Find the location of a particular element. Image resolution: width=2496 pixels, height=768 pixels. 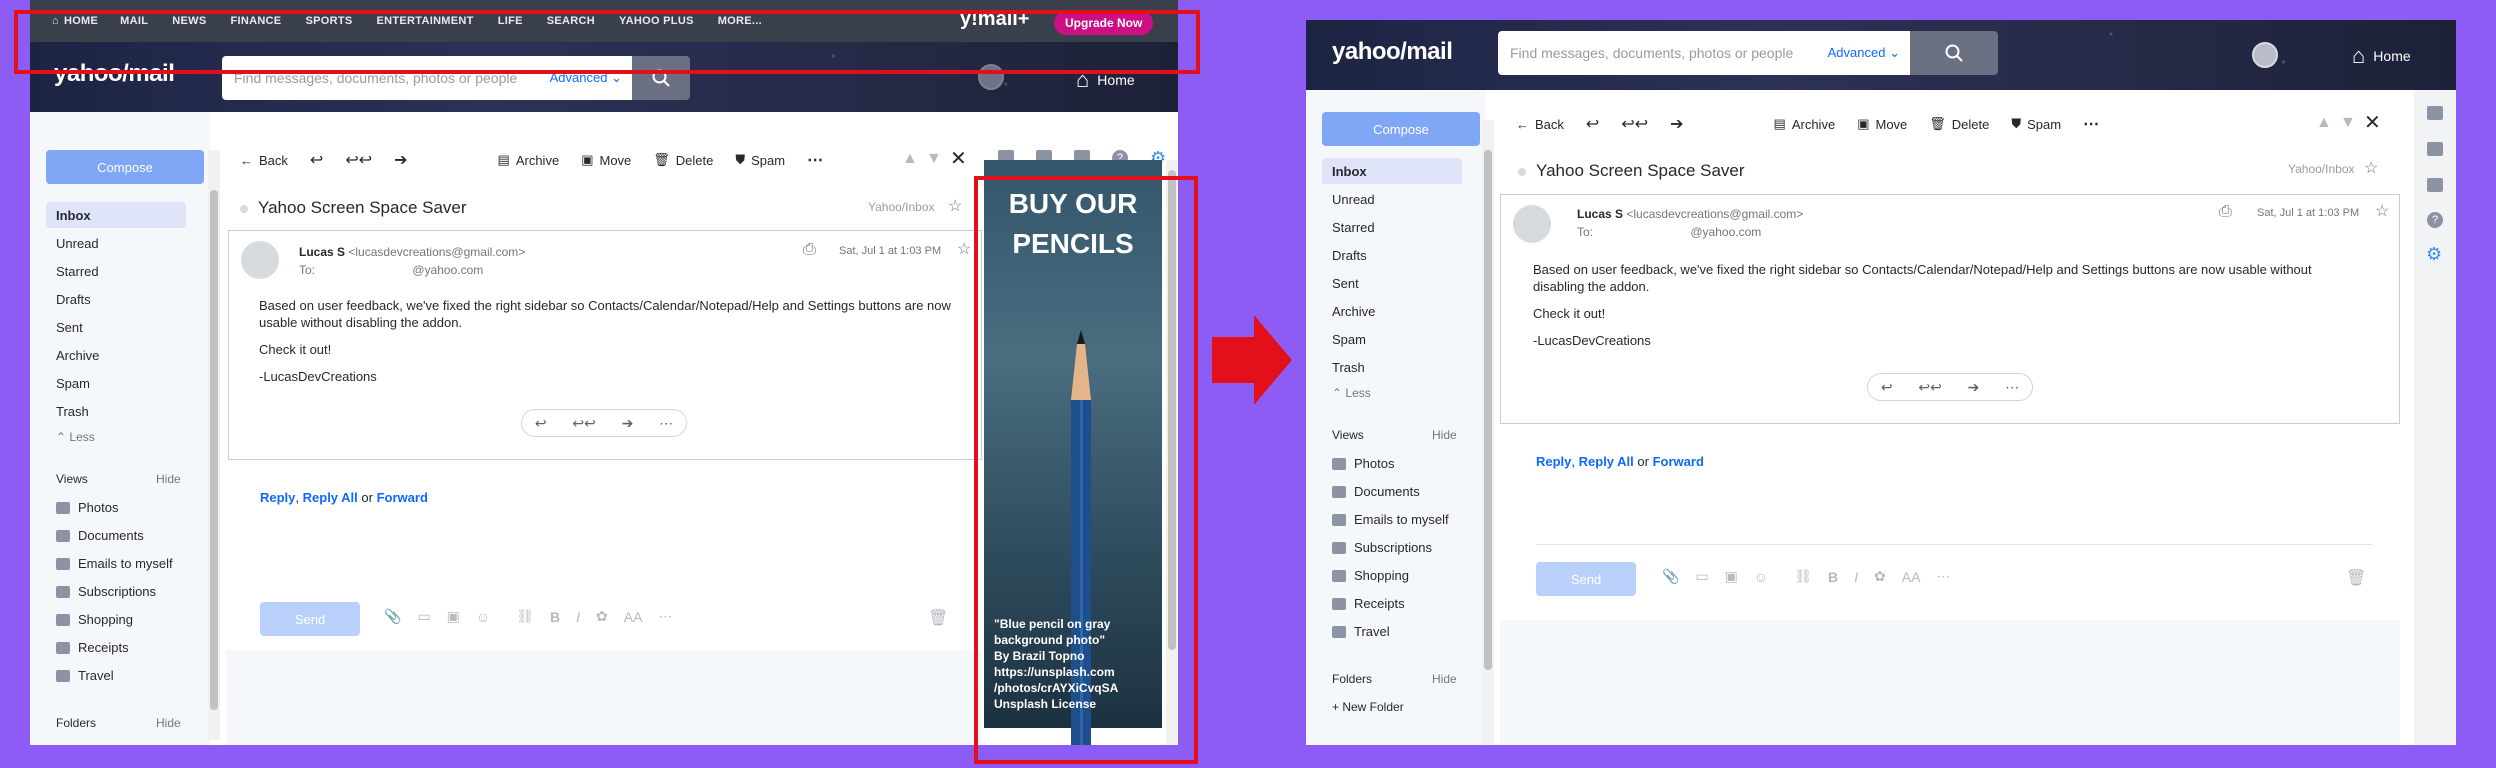

account-avatar is located at coordinates (2265, 55).